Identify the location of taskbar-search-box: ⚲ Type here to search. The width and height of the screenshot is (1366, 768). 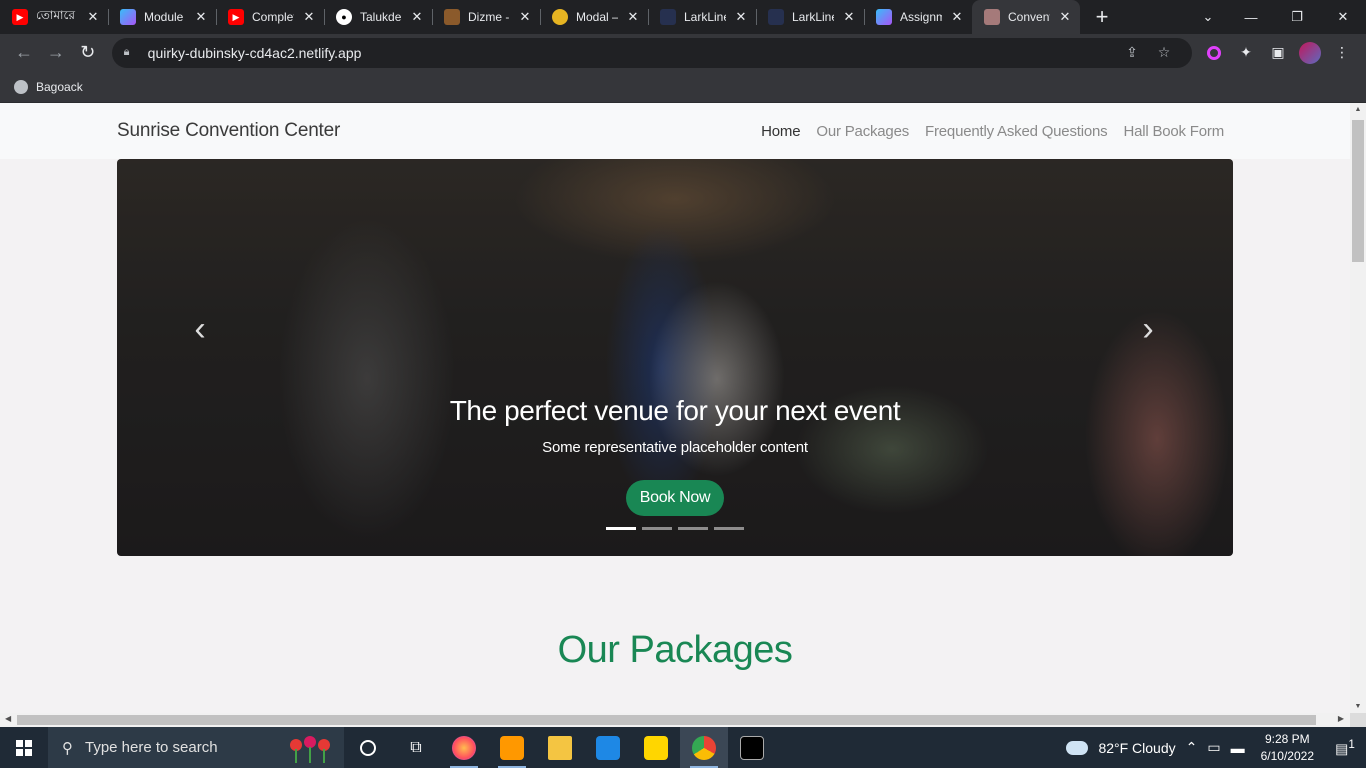
(196, 747).